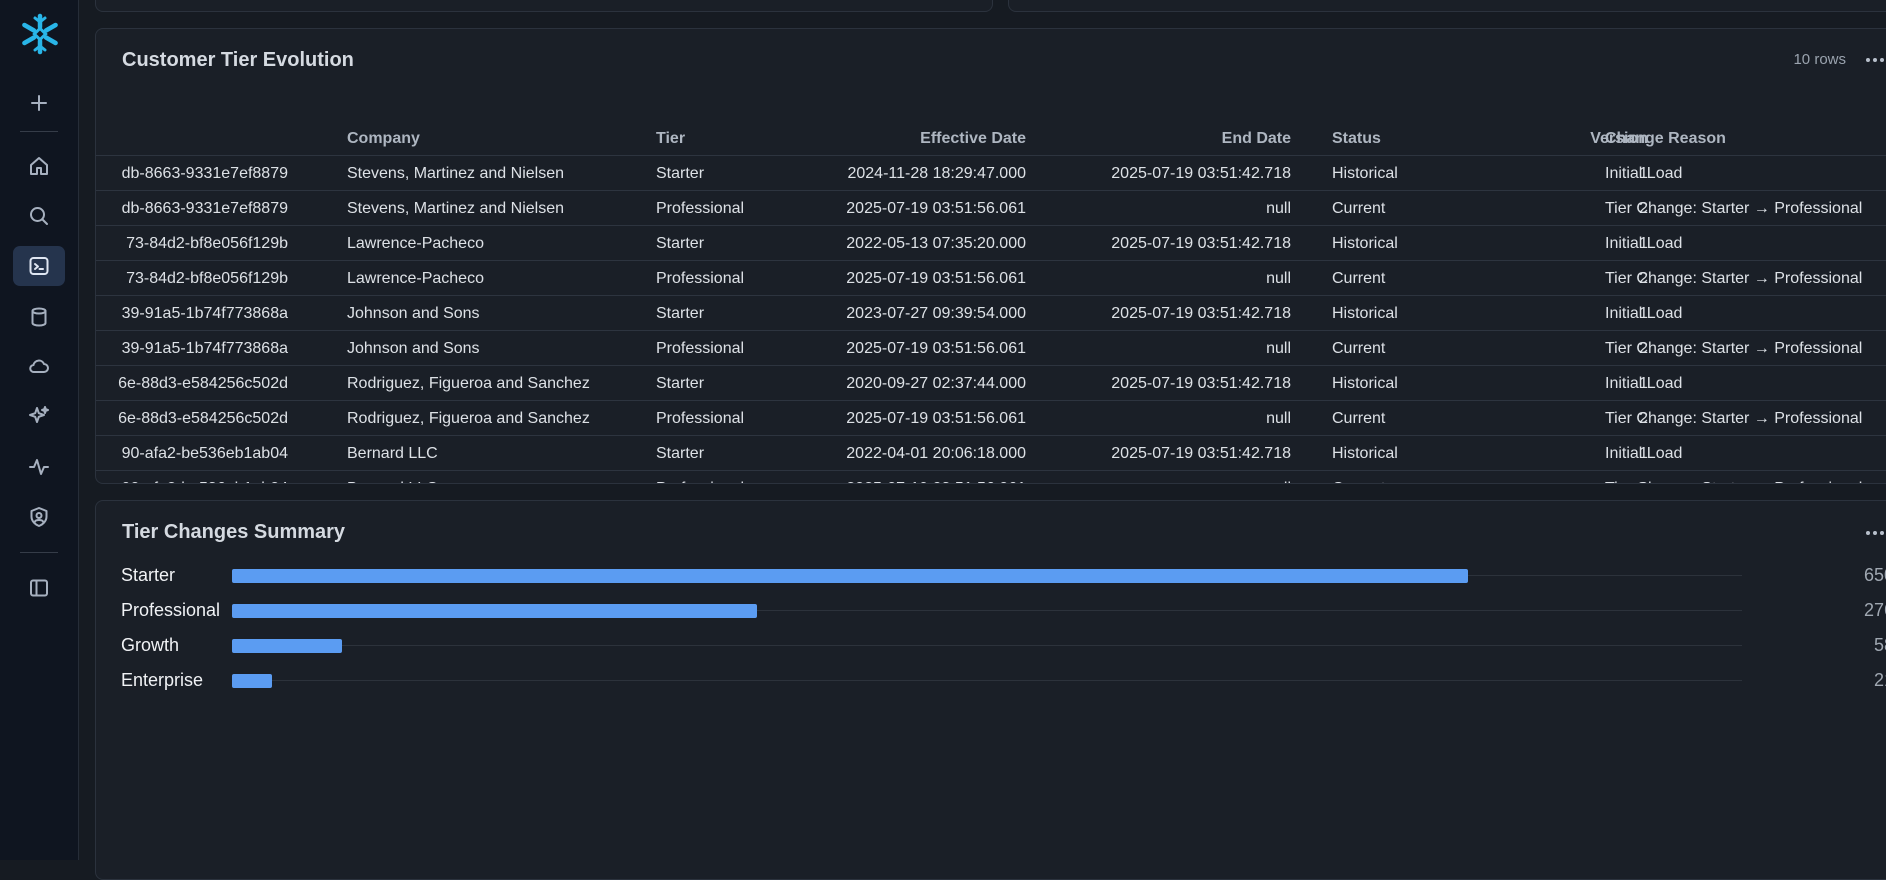 The image size is (1886, 880). I want to click on activity-icon, so click(39, 467).